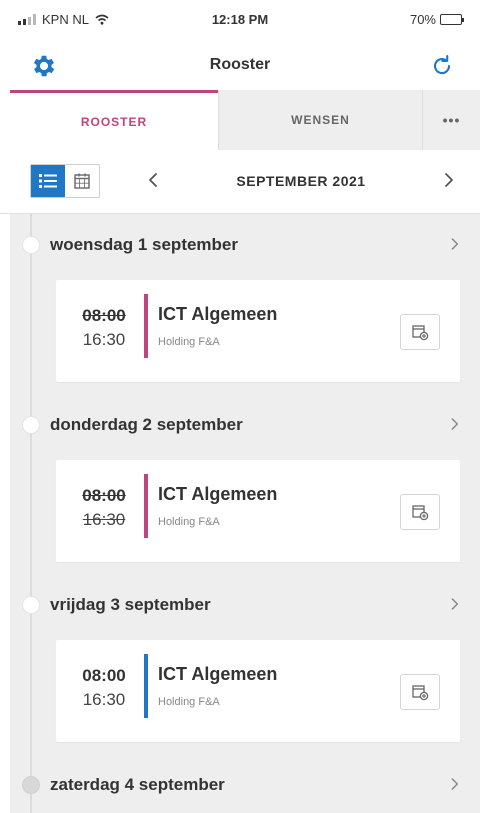 The width and height of the screenshot is (480, 813). Describe the element at coordinates (130, 604) in the screenshot. I see `day-title: vrijdag 3 september` at that location.